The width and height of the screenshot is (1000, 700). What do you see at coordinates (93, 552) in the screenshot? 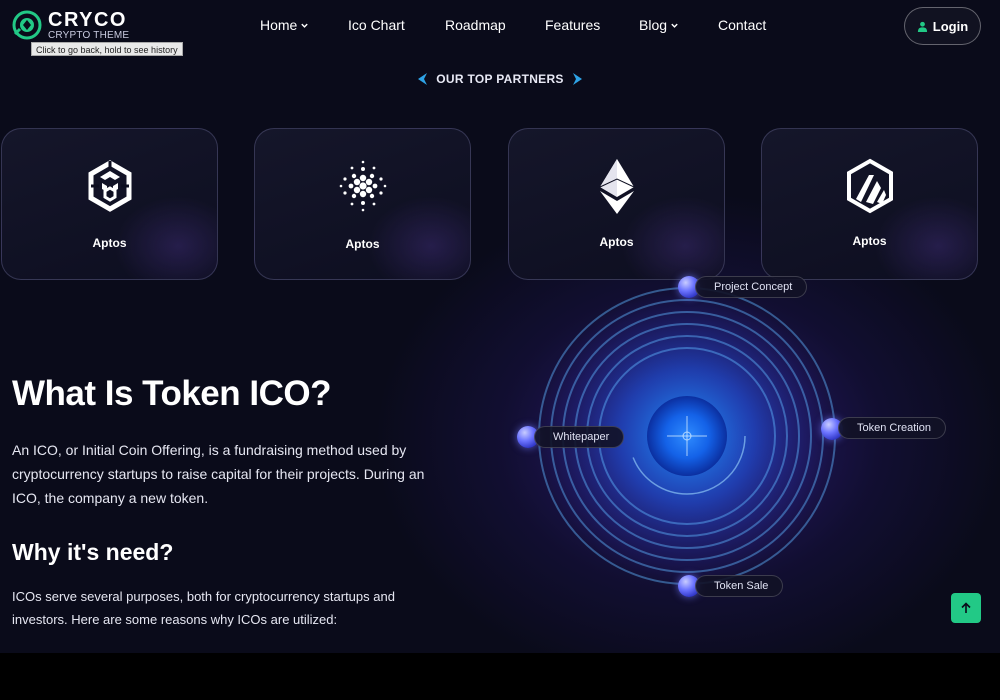
I see `section-subtitle: Why it's need?` at bounding box center [93, 552].